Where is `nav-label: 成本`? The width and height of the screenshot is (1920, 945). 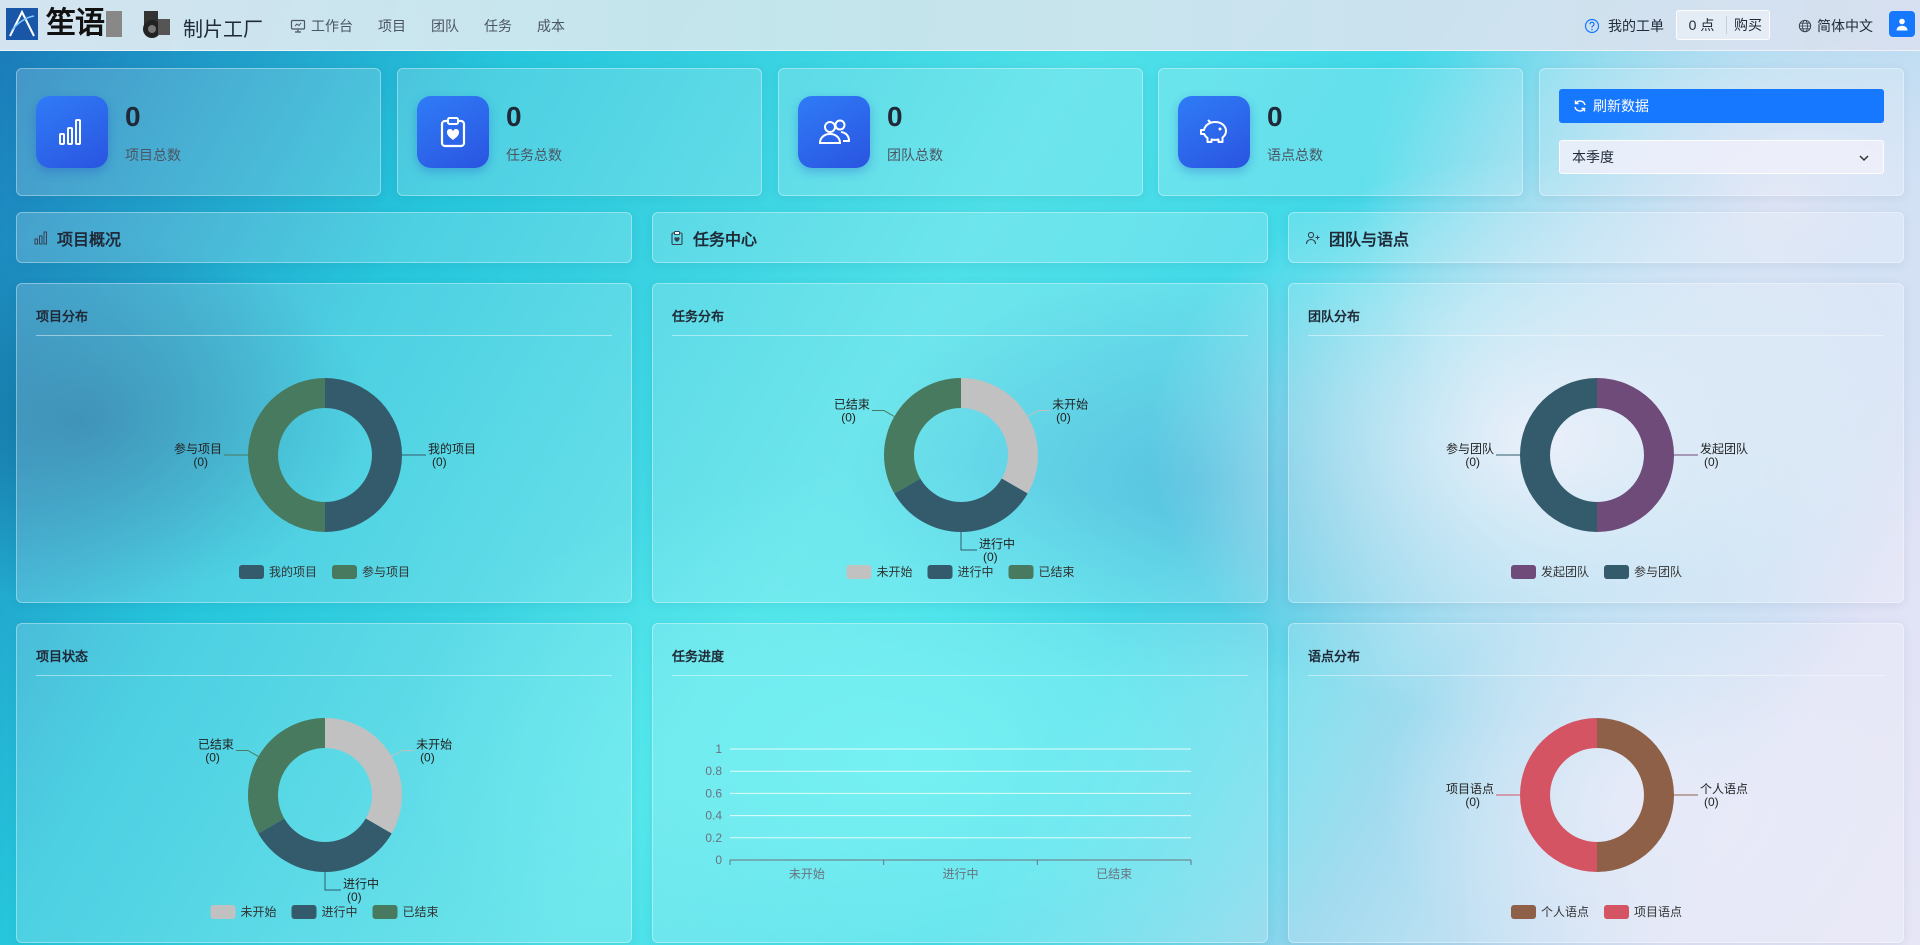 nav-label: 成本 is located at coordinates (551, 26).